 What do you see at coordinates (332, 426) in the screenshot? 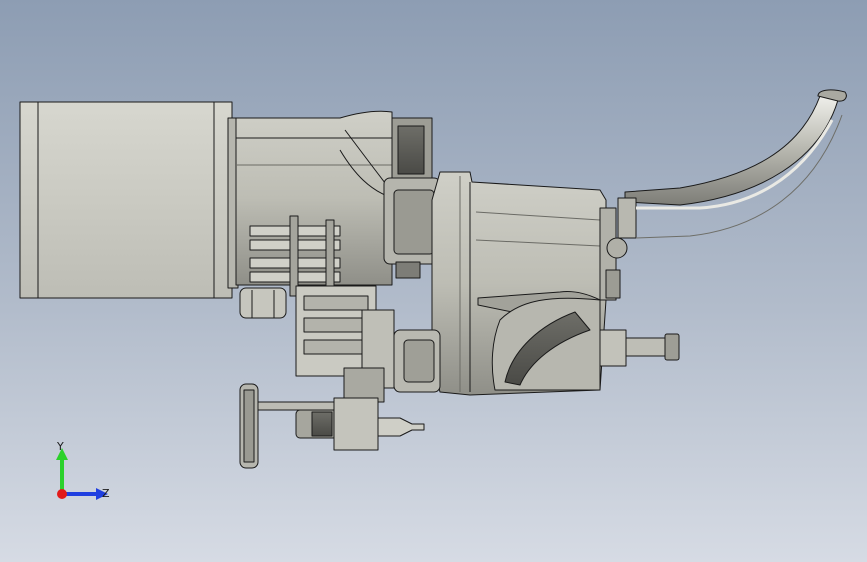
I see `tool-arm` at bounding box center [332, 426].